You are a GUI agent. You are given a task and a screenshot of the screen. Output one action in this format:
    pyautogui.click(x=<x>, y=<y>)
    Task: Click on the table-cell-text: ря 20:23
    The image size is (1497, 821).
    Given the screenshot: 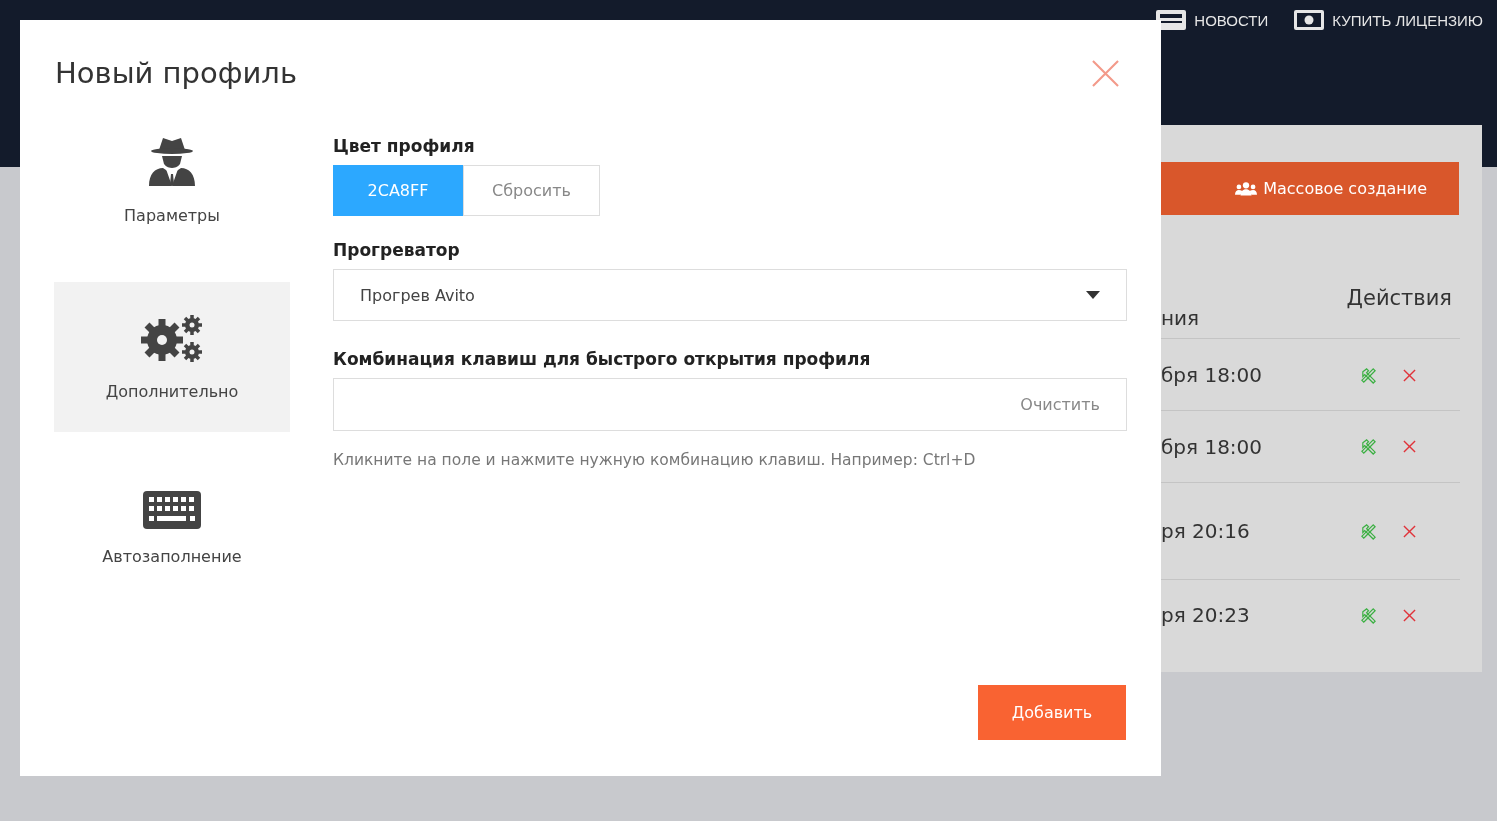 What is the action you would take?
    pyautogui.click(x=1206, y=615)
    